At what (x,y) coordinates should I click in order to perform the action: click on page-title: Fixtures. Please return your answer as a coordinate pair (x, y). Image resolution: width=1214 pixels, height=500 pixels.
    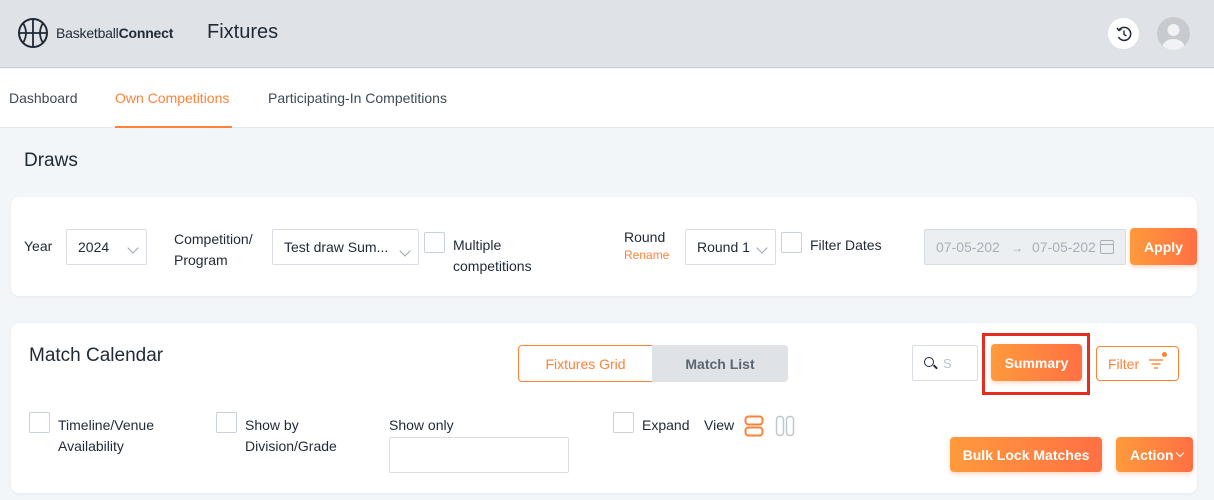
    Looking at the image, I should click on (243, 32).